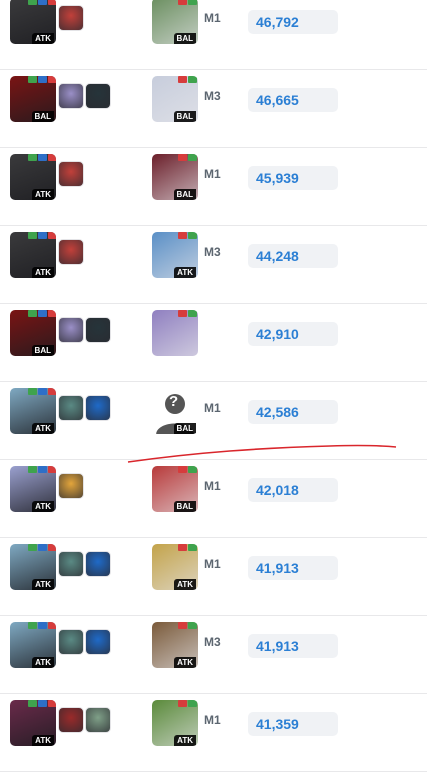 The image size is (427, 772). I want to click on score-value: 42,018, so click(293, 490).